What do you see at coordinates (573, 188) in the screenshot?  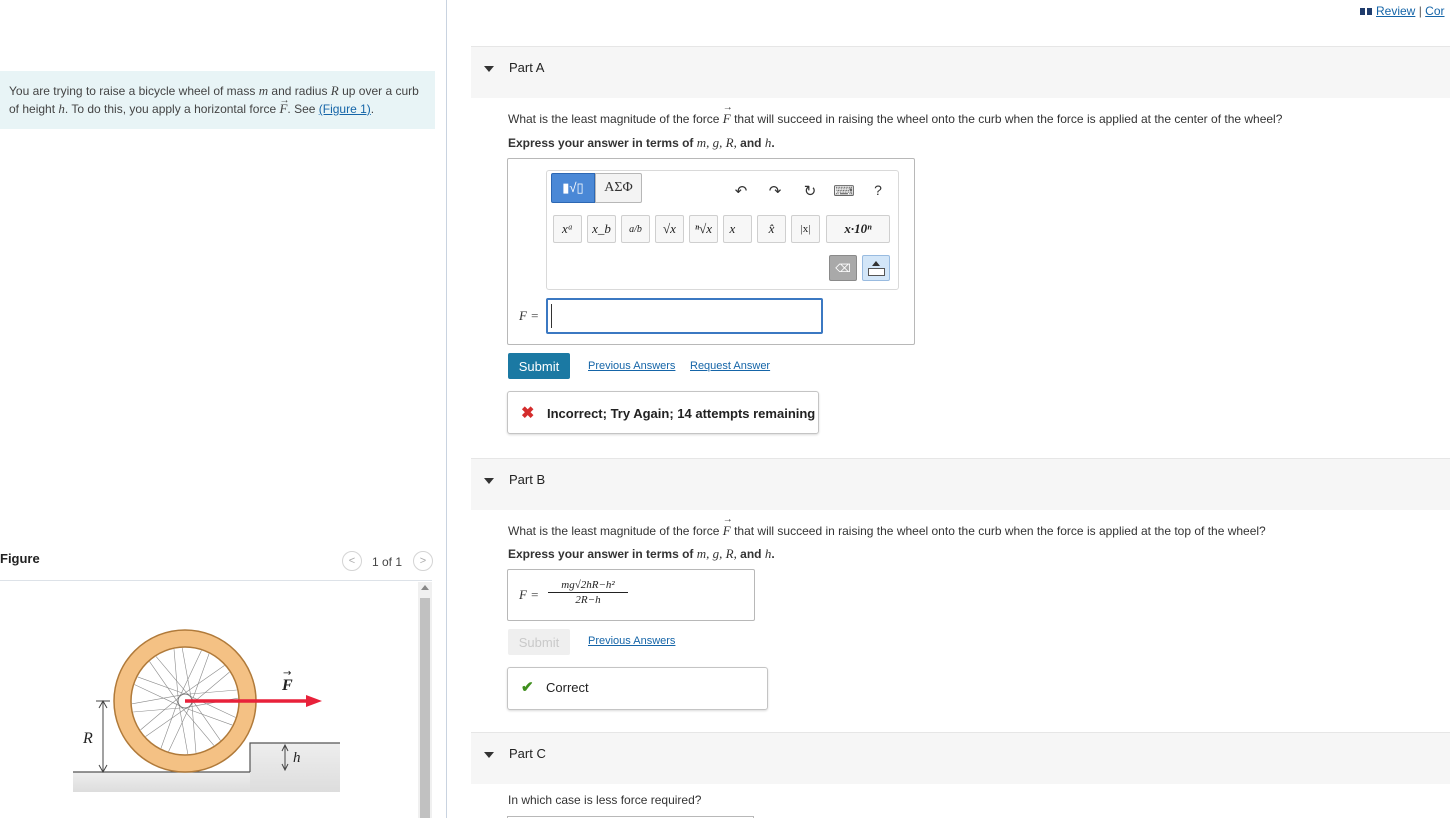 I see `templates-button: ▮√▯` at bounding box center [573, 188].